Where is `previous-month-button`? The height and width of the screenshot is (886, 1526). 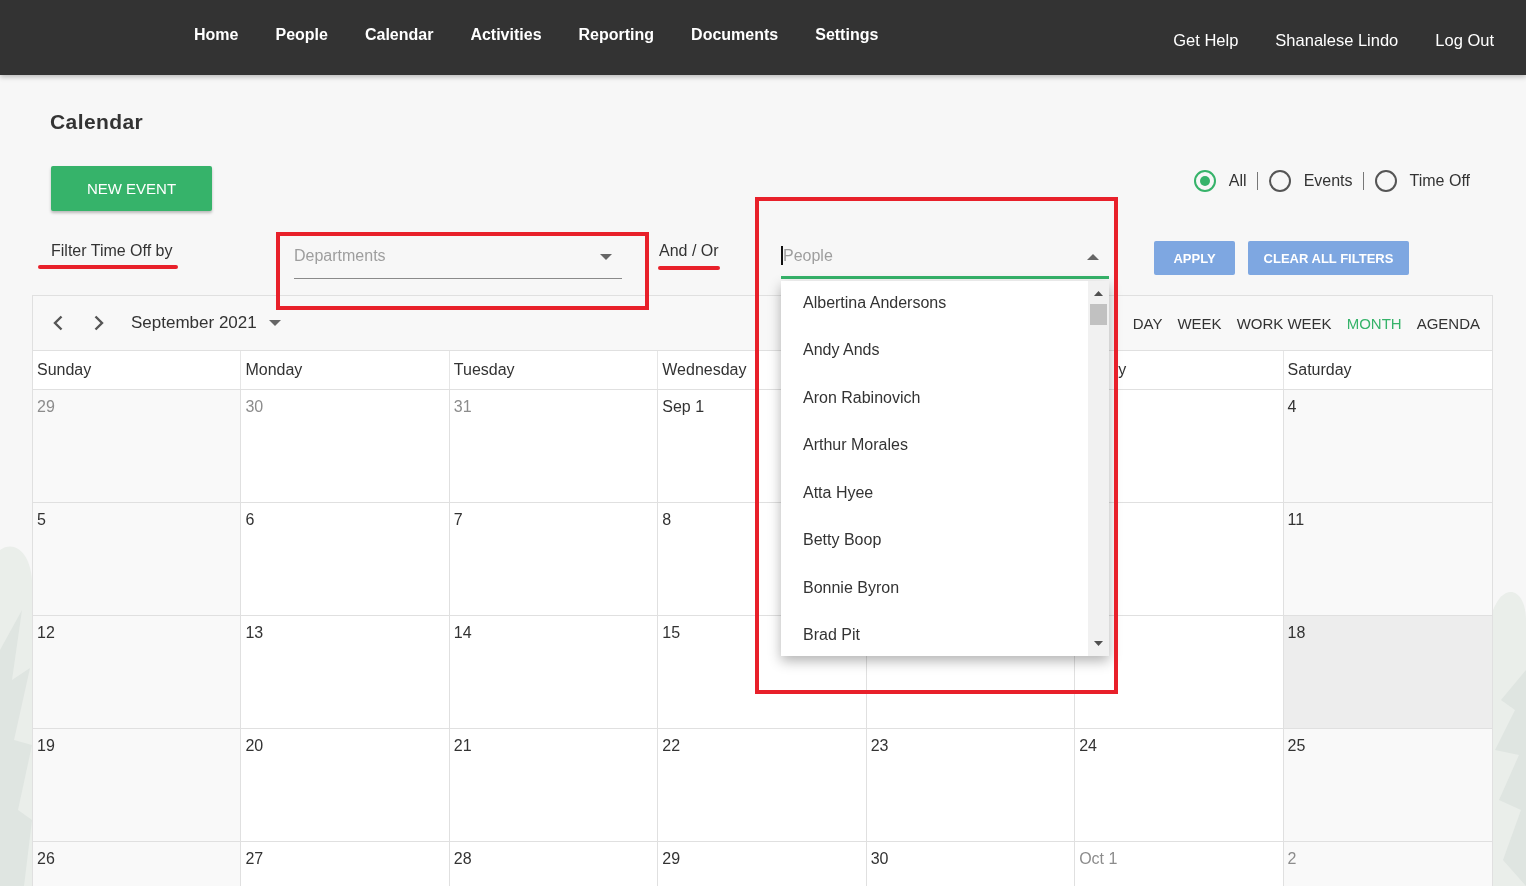 previous-month-button is located at coordinates (58, 323).